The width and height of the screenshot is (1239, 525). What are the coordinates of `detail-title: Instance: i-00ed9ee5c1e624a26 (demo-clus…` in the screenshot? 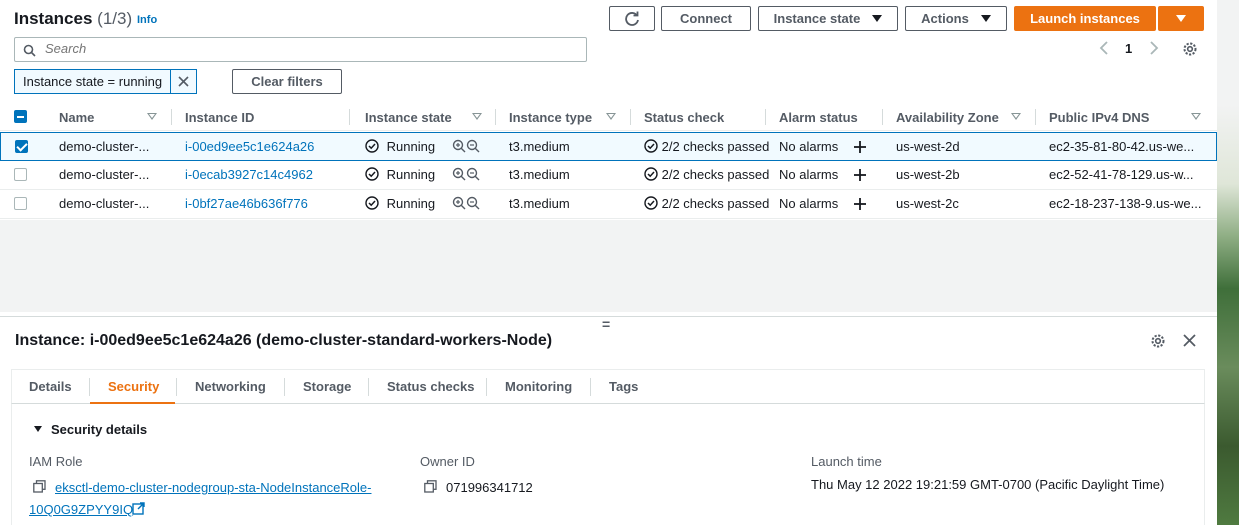 It's located at (284, 340).